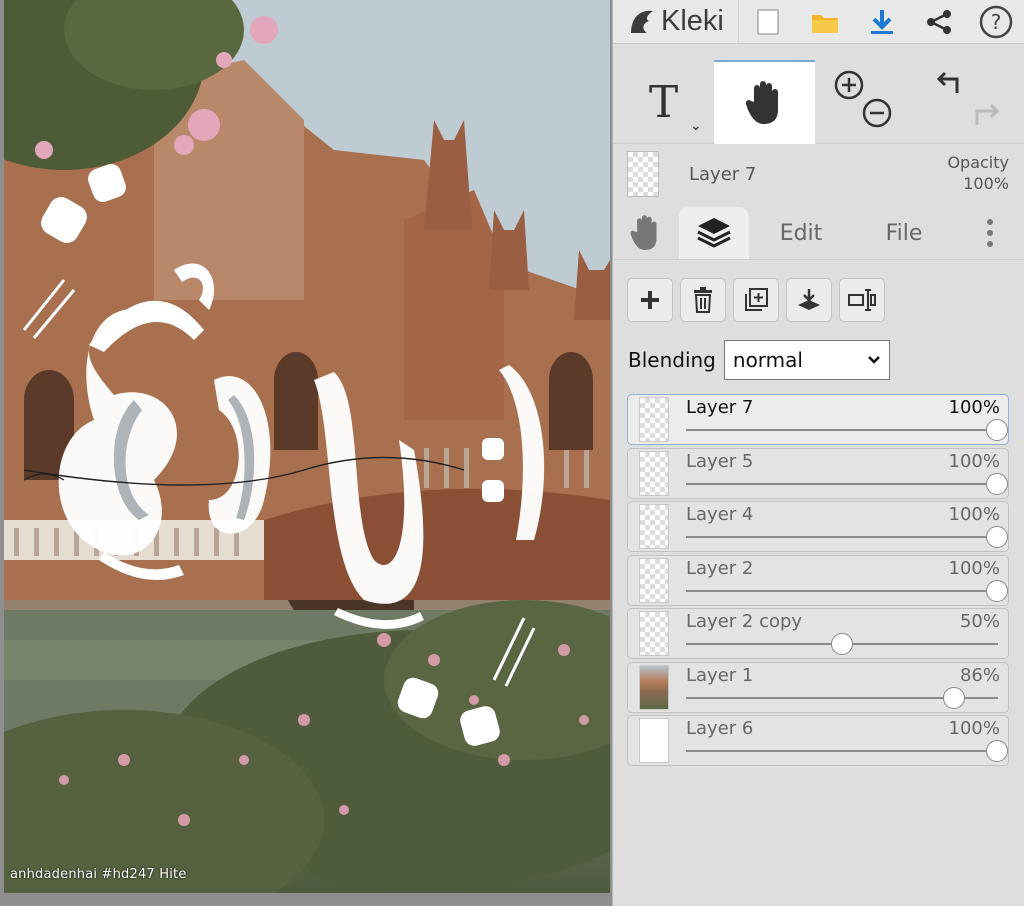 The image size is (1024, 906). What do you see at coordinates (692, 21) in the screenshot?
I see `app-name: Kleki` at bounding box center [692, 21].